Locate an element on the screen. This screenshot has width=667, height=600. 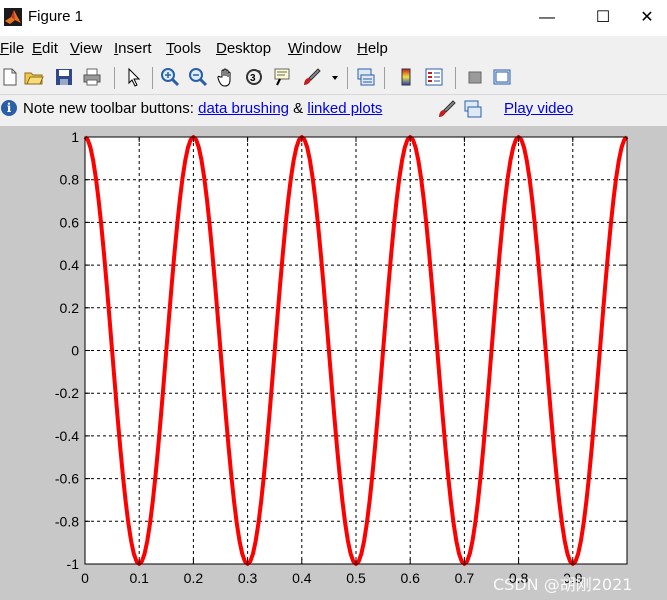
matlab-logo-icon is located at coordinates (13, 17).